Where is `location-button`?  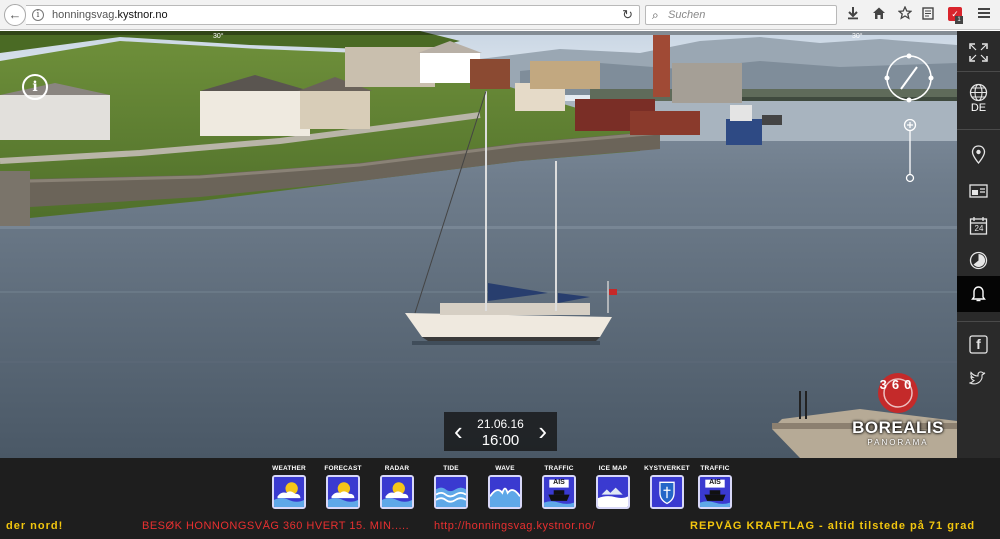
location-button is located at coordinates (978, 154).